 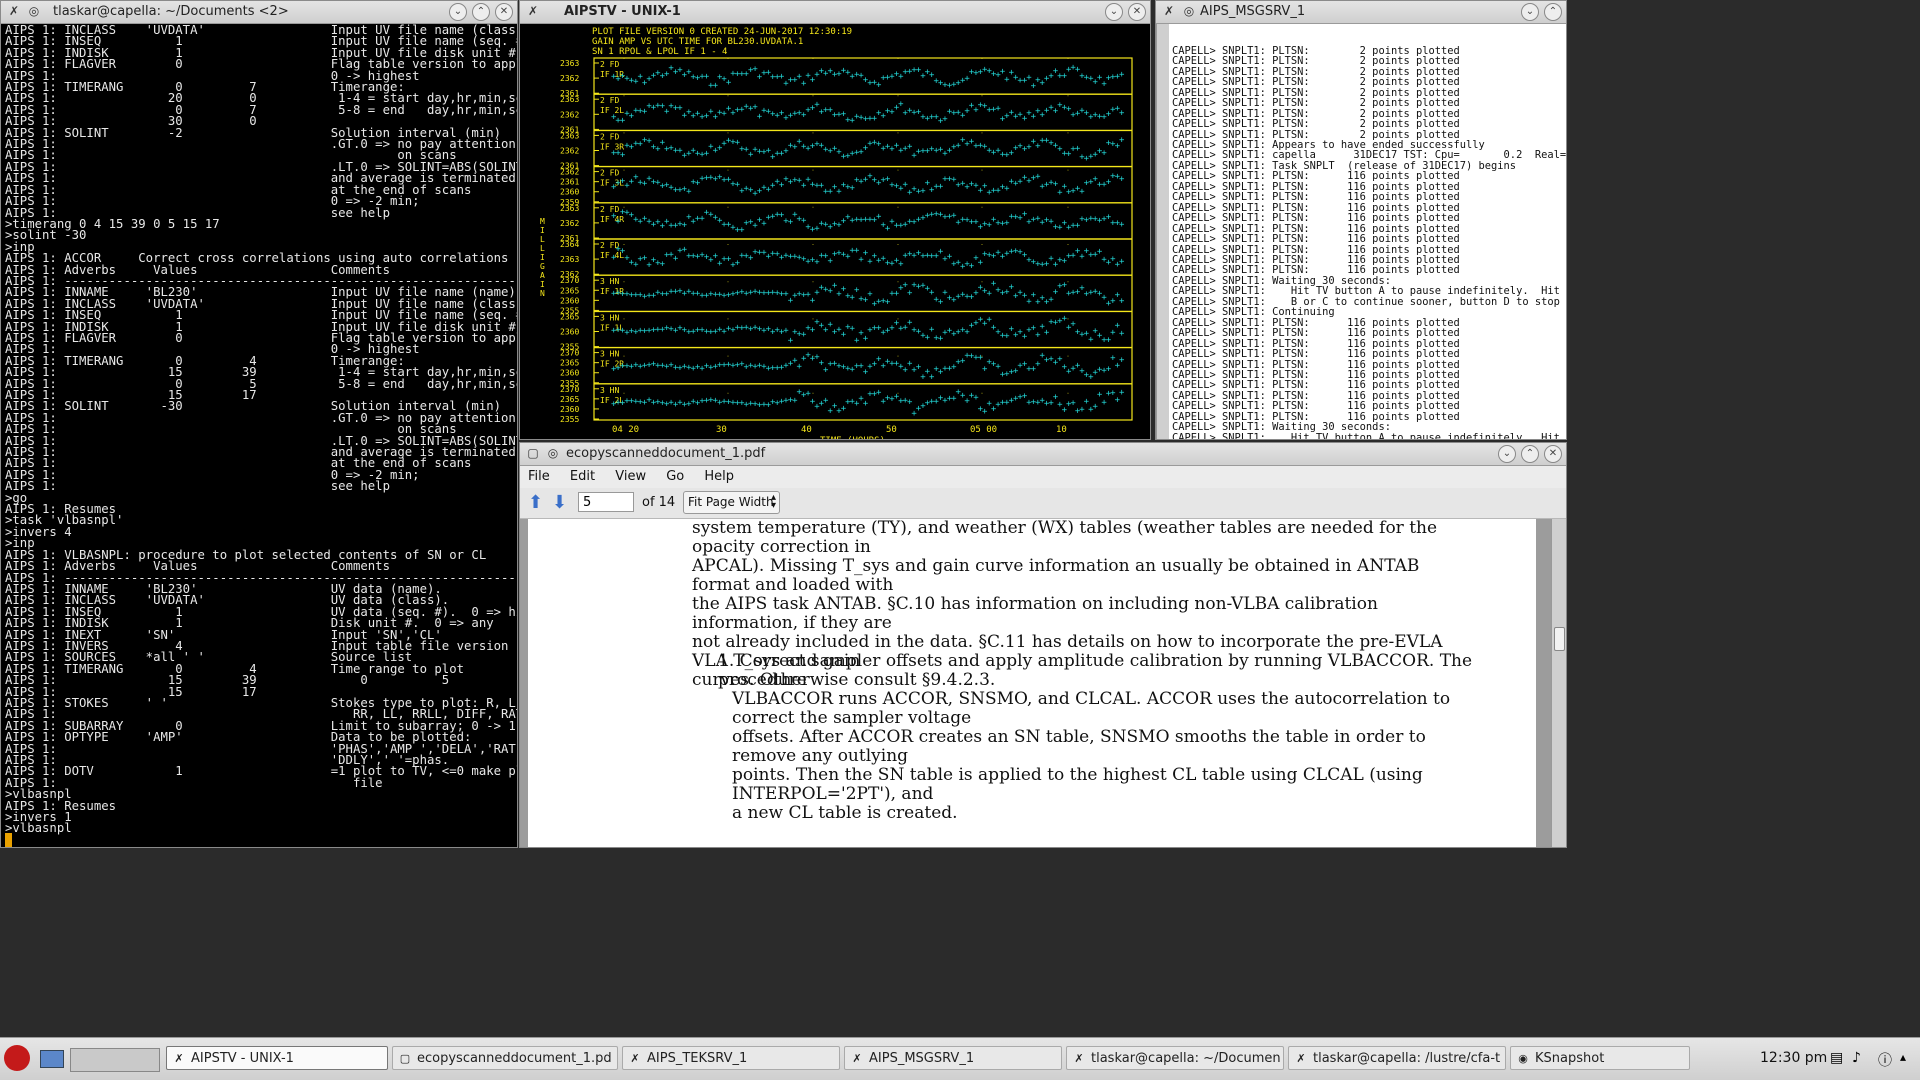 I want to click on app-launcher-icon, so click(x=17, y=1058).